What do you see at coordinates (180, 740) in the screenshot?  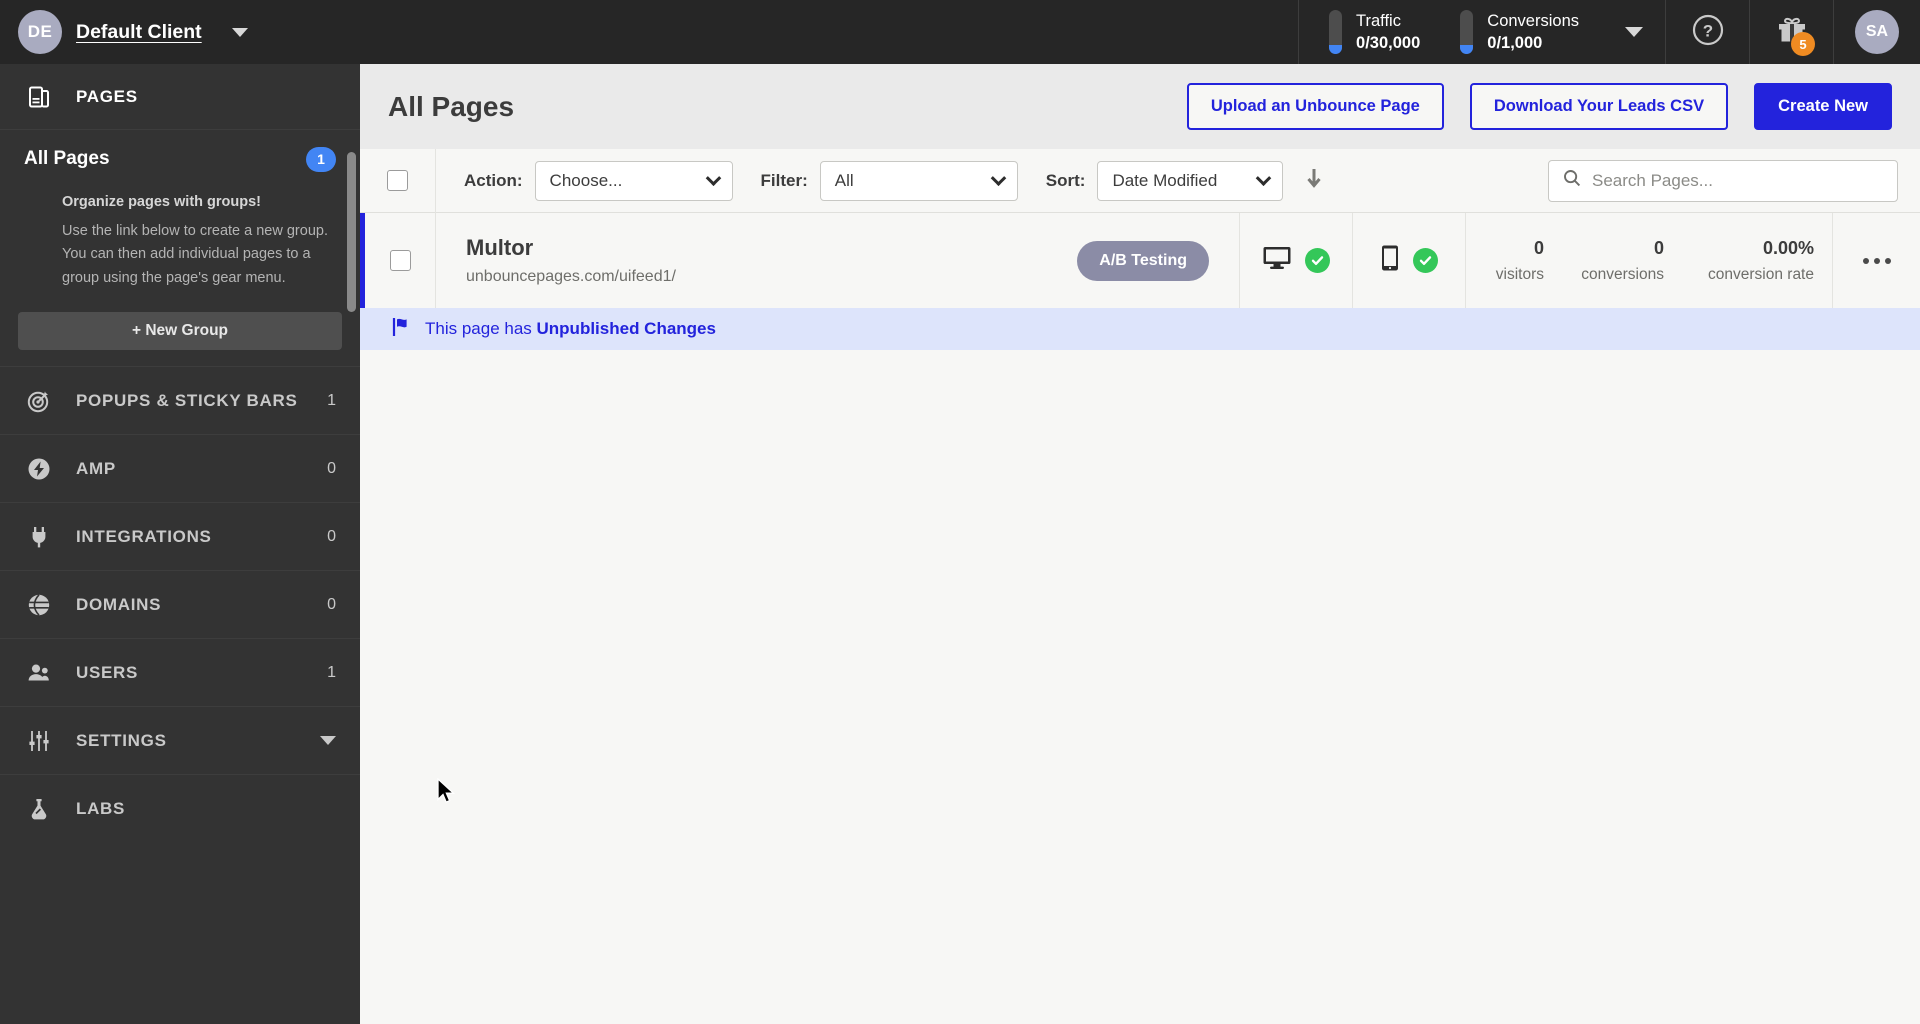 I see `sidebar-item-settings: SETTINGS` at bounding box center [180, 740].